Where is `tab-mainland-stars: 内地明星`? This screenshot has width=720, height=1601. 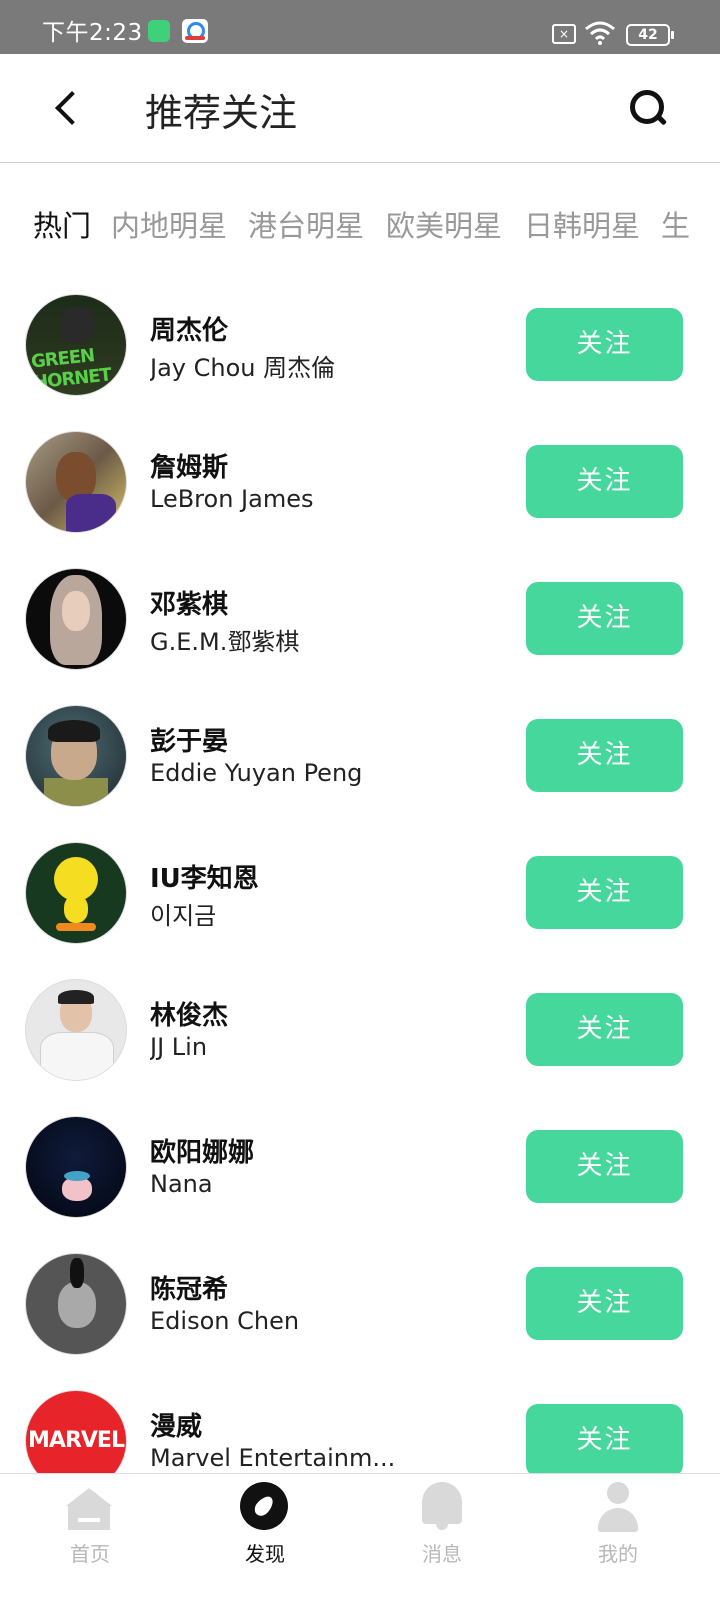 tab-mainland-stars: 内地明星 is located at coordinates (169, 224).